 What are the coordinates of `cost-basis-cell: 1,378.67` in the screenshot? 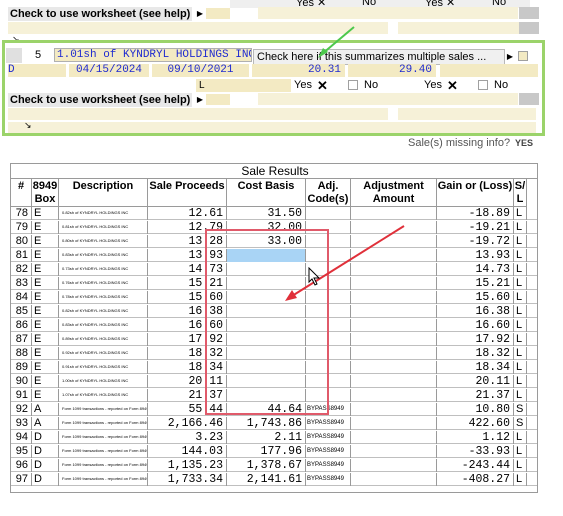 It's located at (266, 465).